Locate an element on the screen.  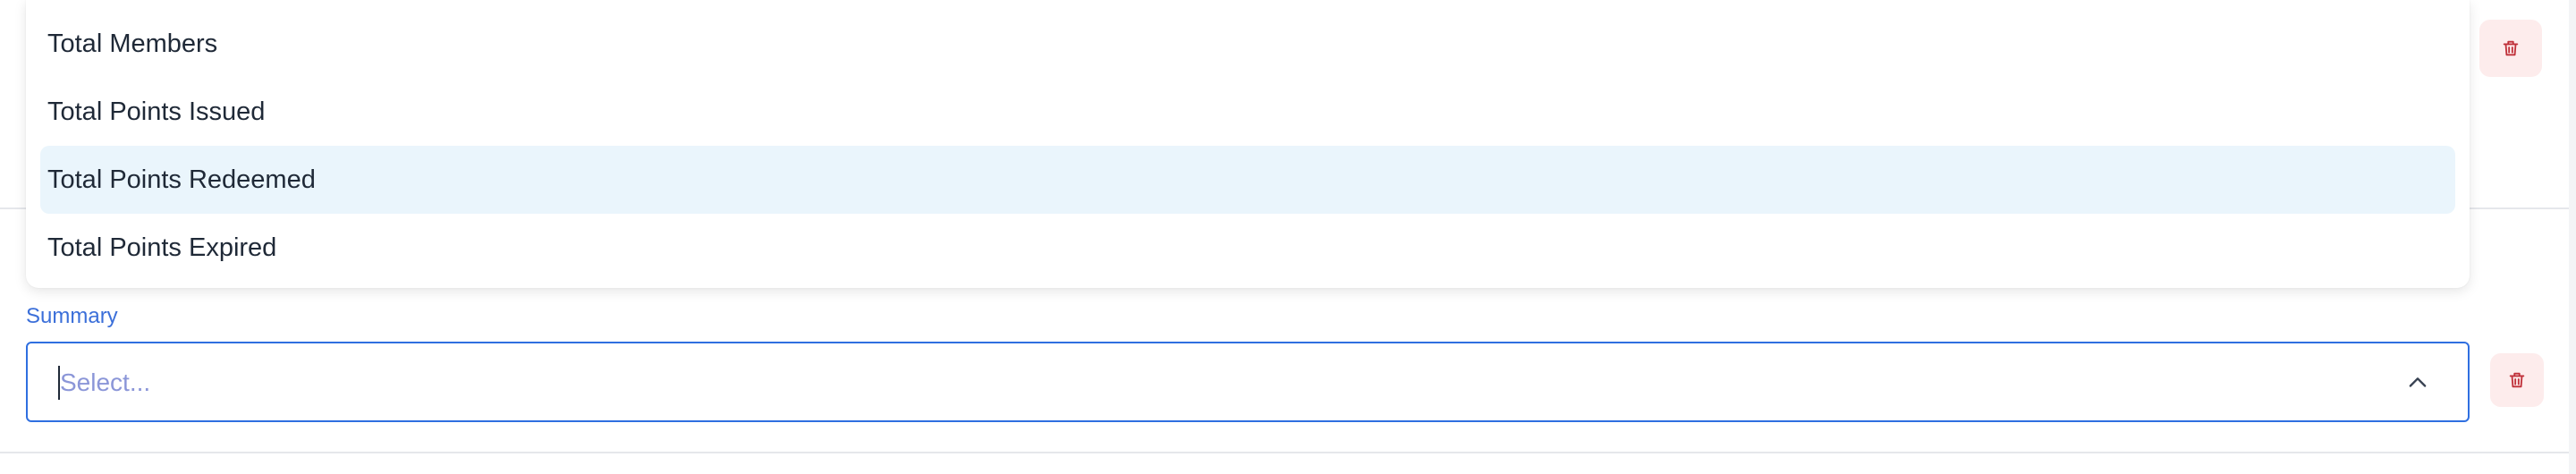
chevron-up-icon is located at coordinates (2417, 382).